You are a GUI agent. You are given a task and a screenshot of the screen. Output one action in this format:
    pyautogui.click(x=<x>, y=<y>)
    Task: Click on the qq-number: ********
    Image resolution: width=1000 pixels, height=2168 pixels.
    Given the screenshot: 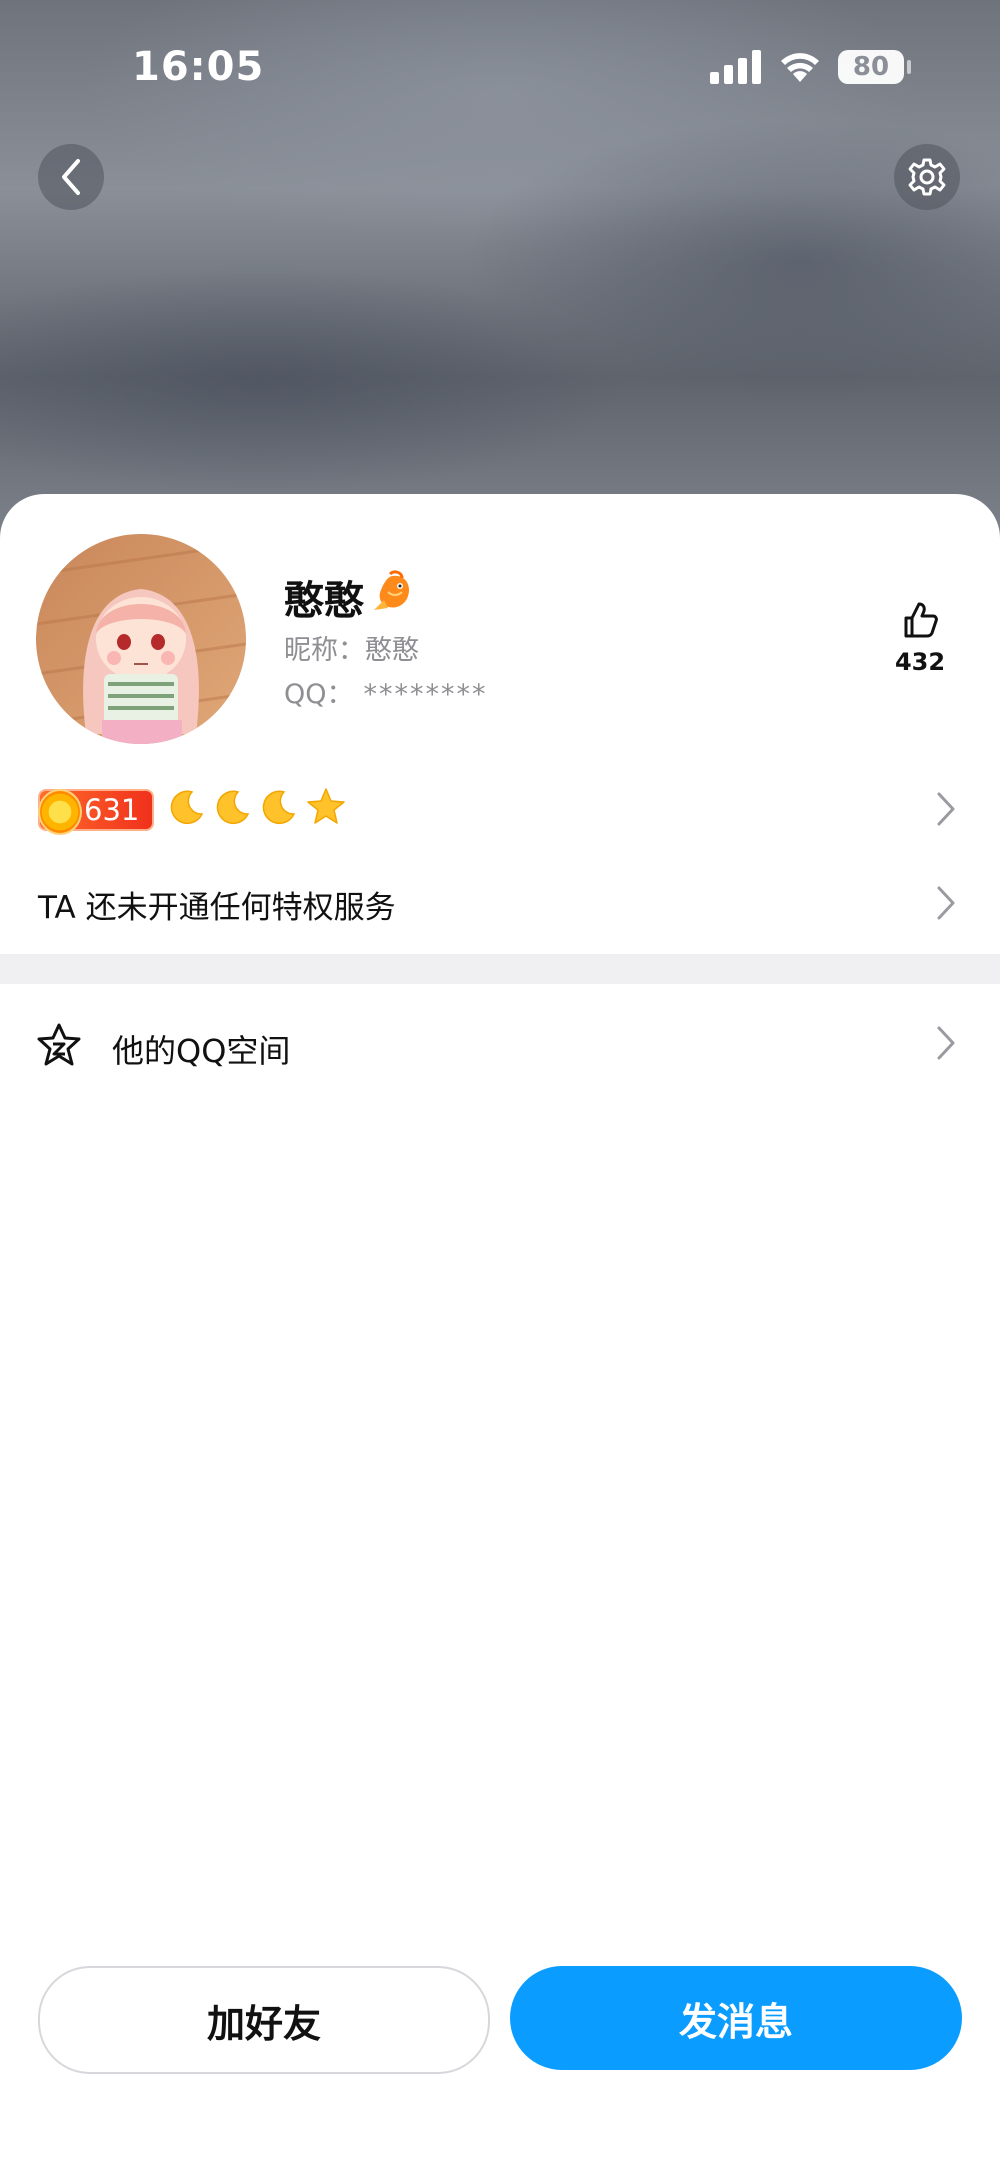 What is the action you would take?
    pyautogui.click(x=425, y=694)
    